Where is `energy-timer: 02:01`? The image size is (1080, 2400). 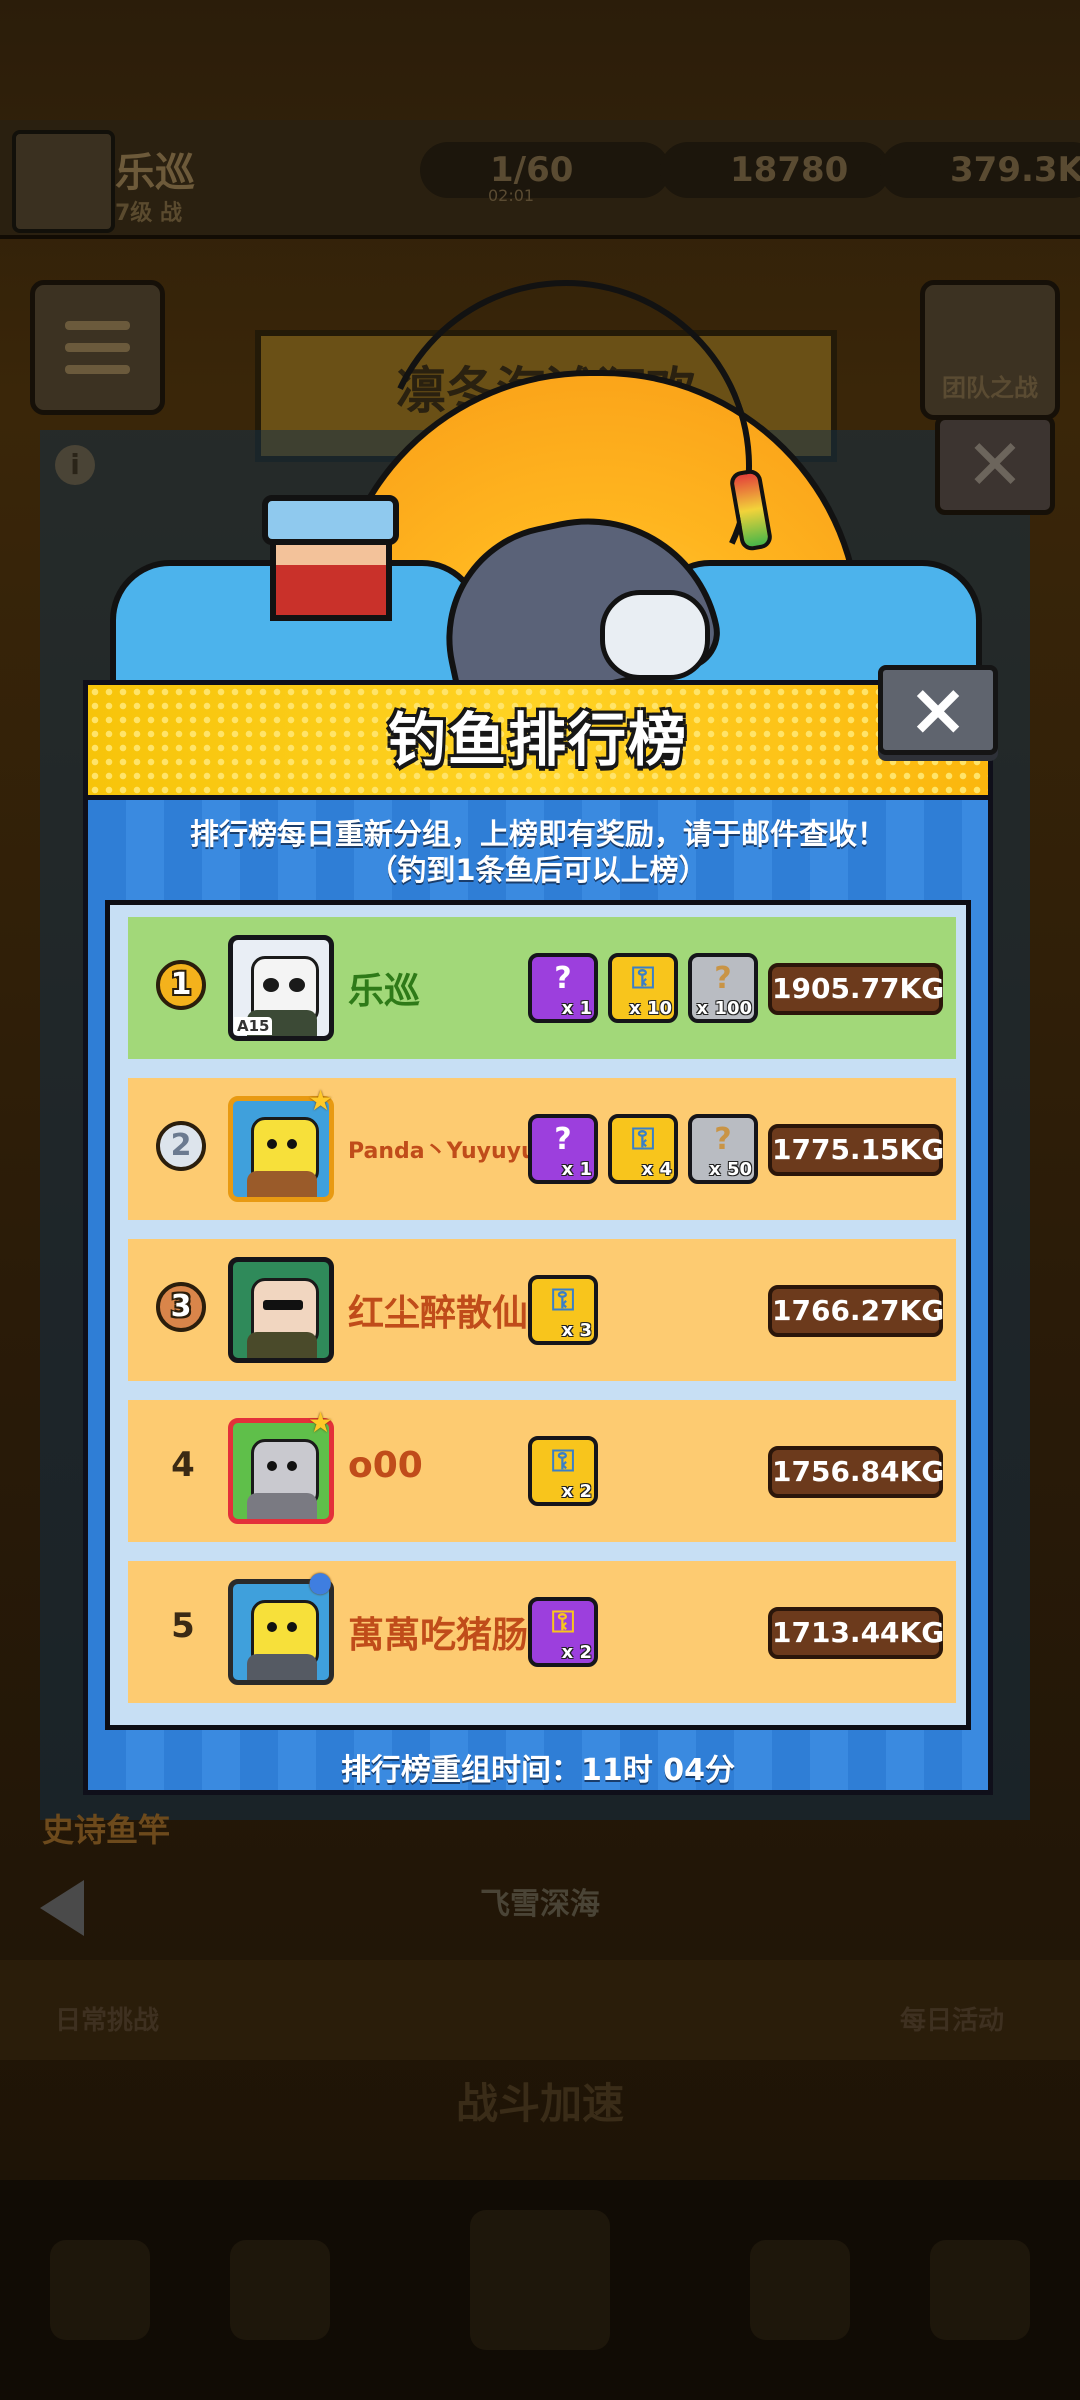
energy-timer: 02:01 is located at coordinates (511, 195).